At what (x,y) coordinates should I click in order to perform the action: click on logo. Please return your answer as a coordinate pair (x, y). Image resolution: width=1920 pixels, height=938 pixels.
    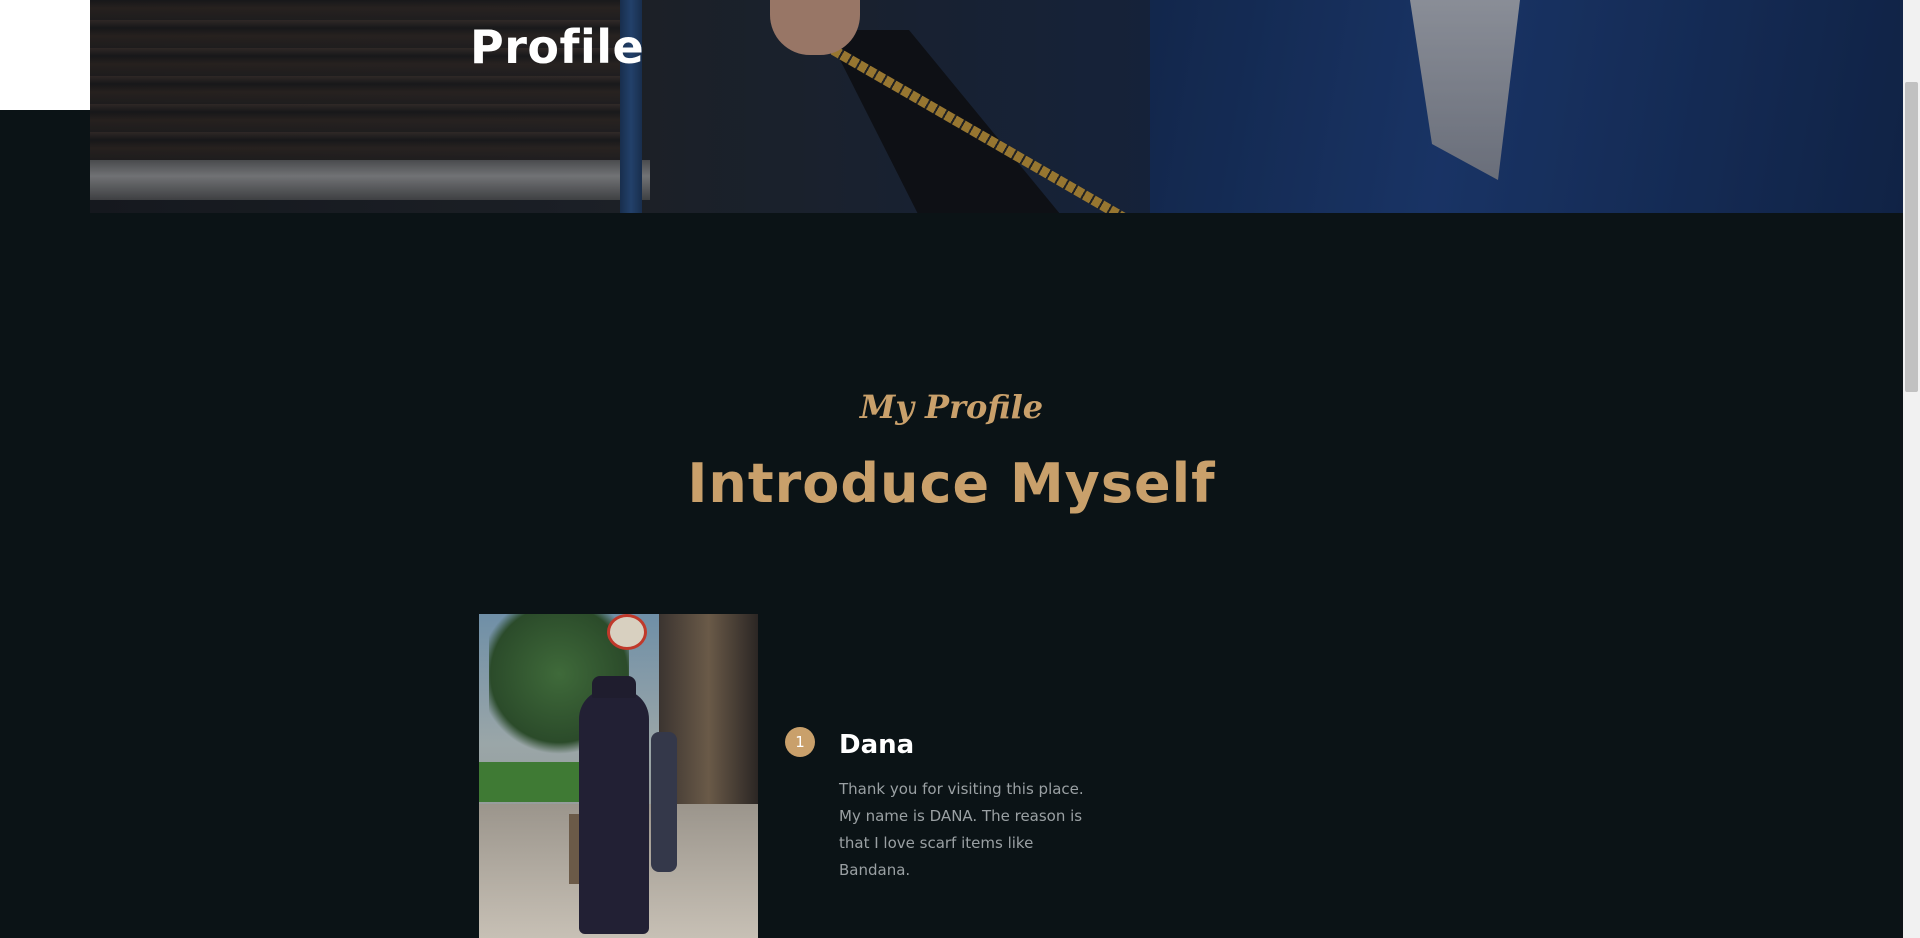
    Looking at the image, I should click on (45, 55).